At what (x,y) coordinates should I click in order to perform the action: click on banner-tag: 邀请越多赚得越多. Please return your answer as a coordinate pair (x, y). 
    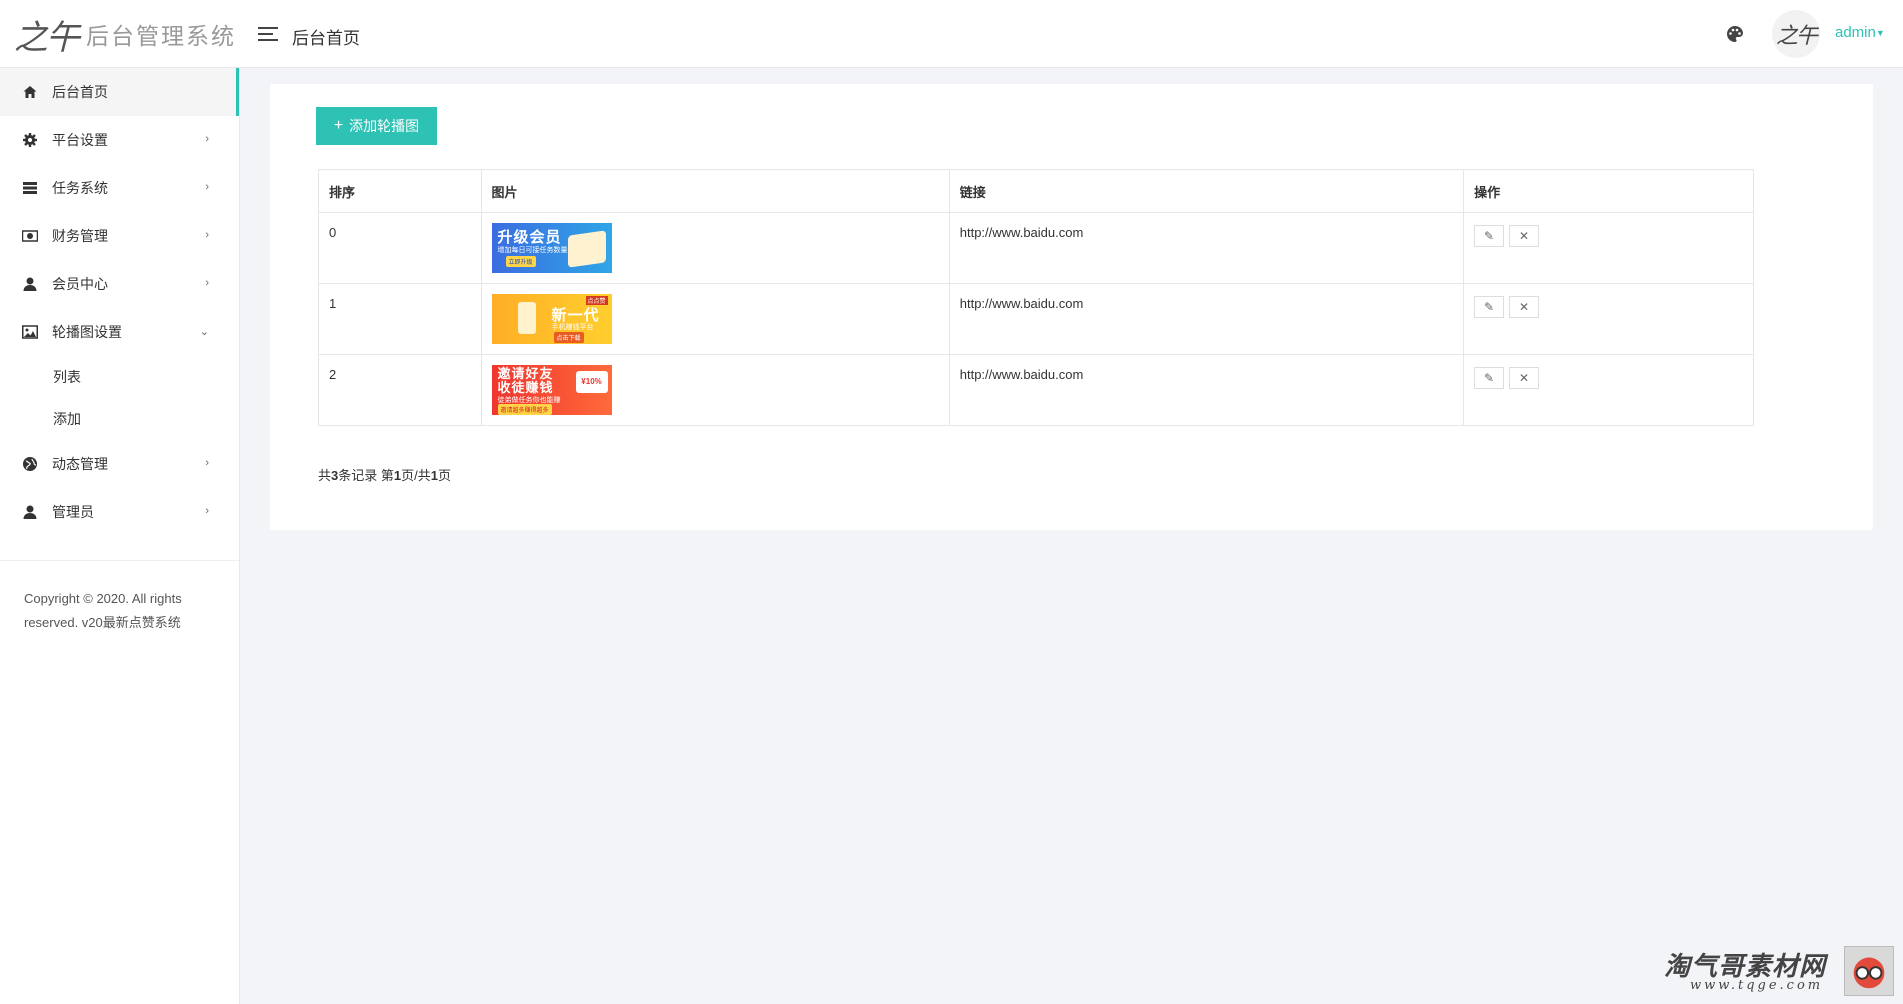
    Looking at the image, I should click on (524, 409).